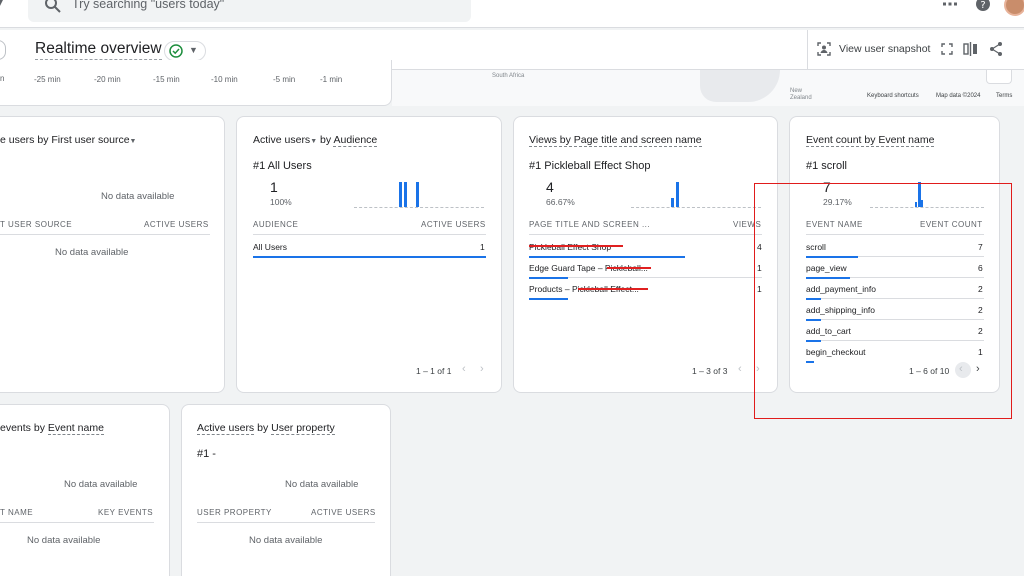 Image resolution: width=1024 pixels, height=576 pixels. What do you see at coordinates (996, 49) in the screenshot?
I see `share-icon` at bounding box center [996, 49].